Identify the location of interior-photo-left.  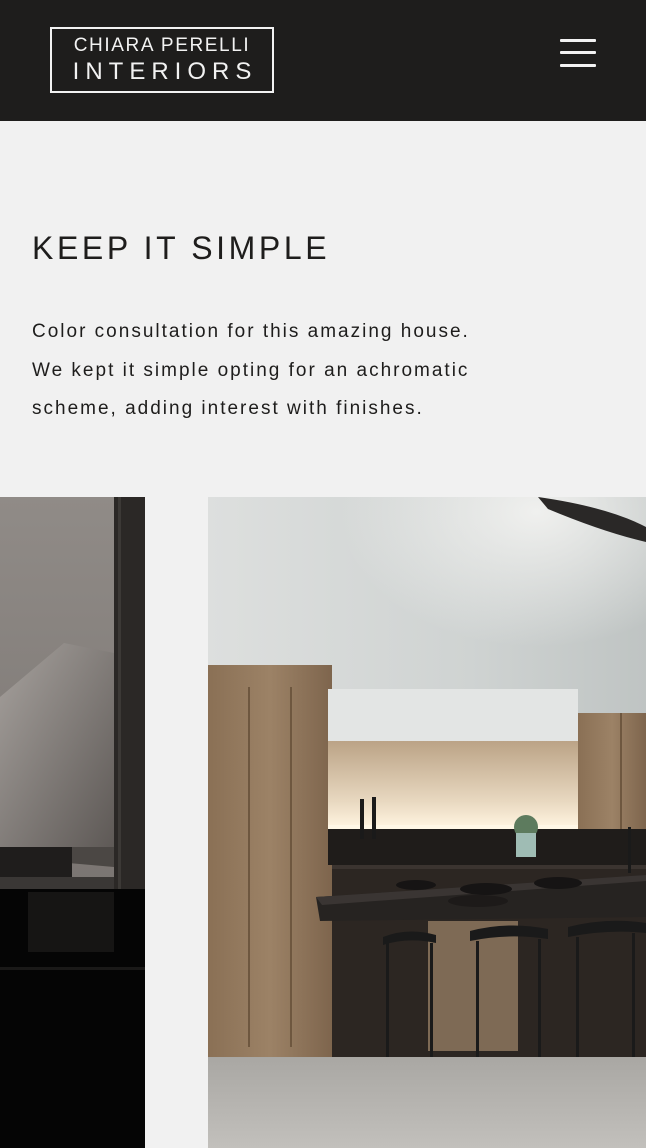
(72, 822).